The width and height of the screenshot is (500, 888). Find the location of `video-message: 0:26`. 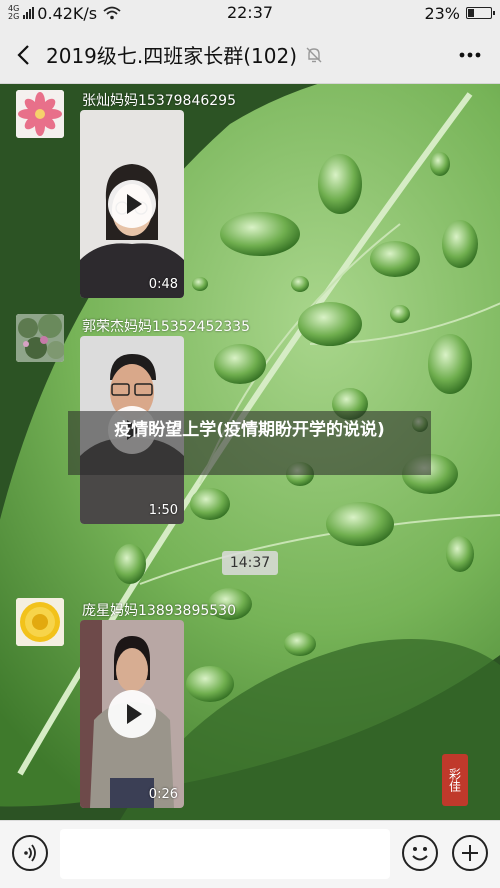

video-message: 0:26 is located at coordinates (132, 714).